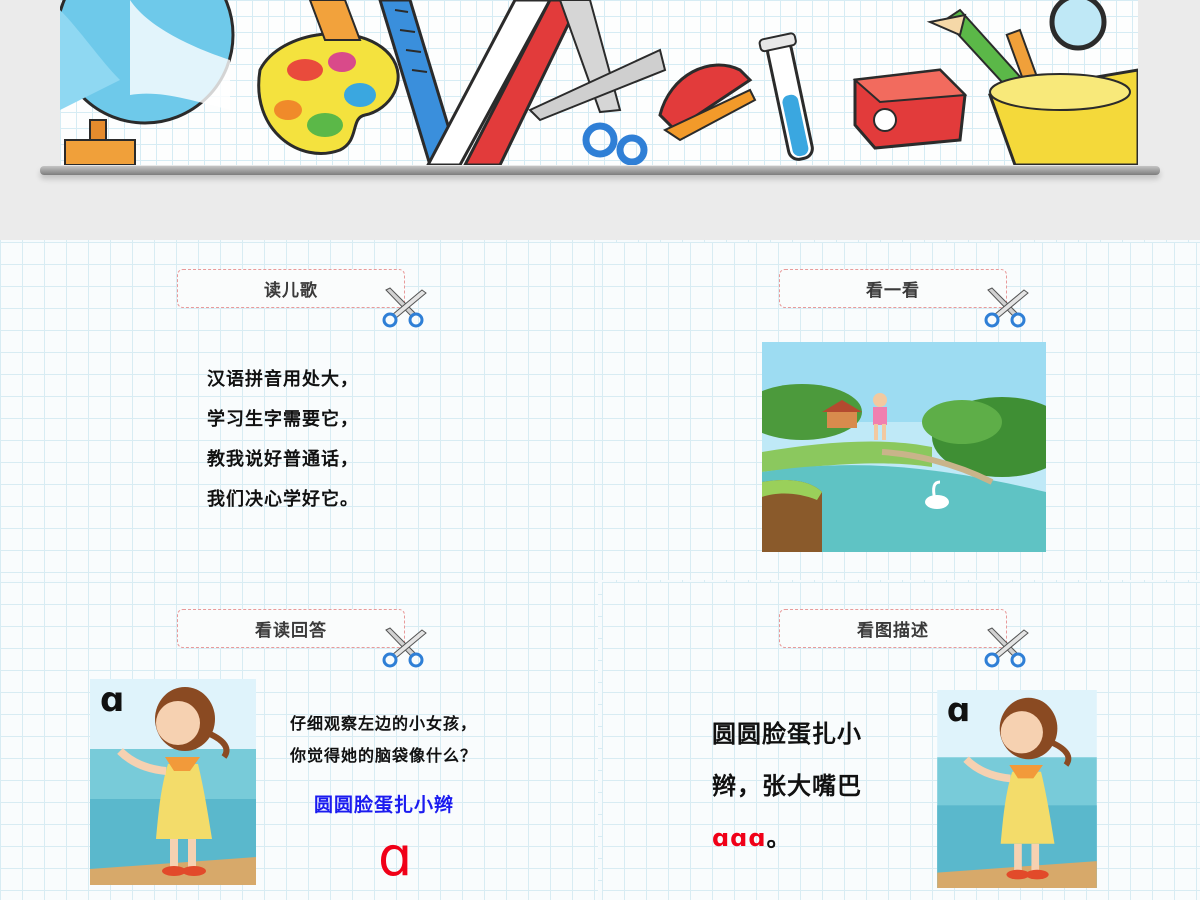 This screenshot has height=900, width=1200. I want to click on paint-palette-illustration, so click(328, 93).